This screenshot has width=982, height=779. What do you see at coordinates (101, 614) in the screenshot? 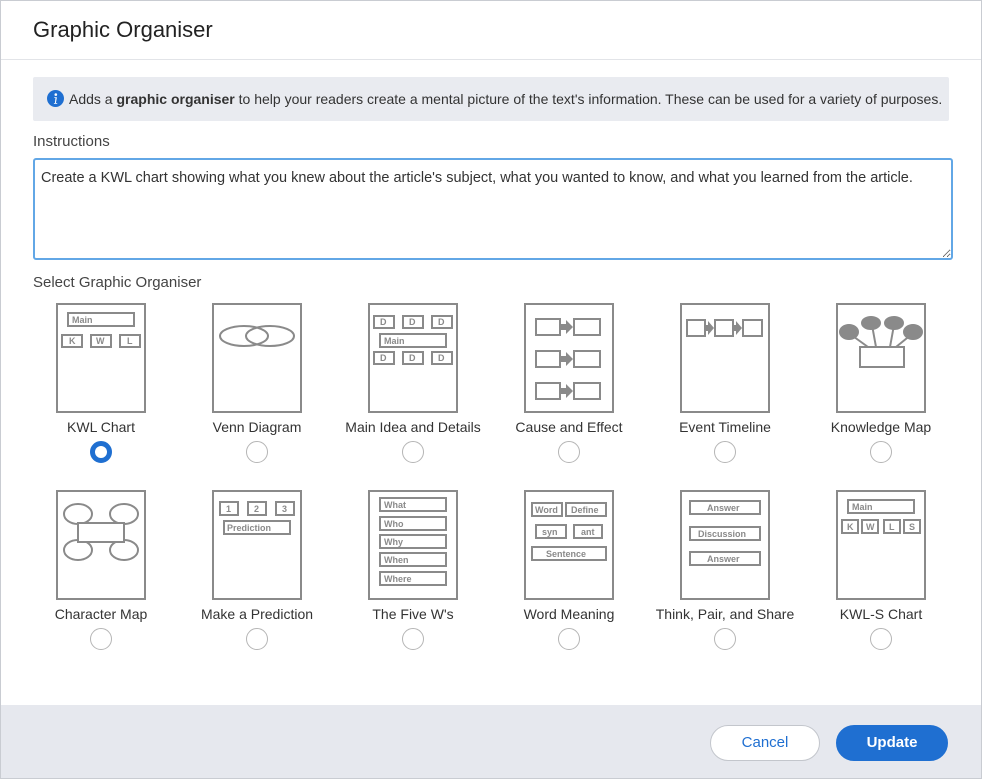
I see `organiser-label: Character Map` at bounding box center [101, 614].